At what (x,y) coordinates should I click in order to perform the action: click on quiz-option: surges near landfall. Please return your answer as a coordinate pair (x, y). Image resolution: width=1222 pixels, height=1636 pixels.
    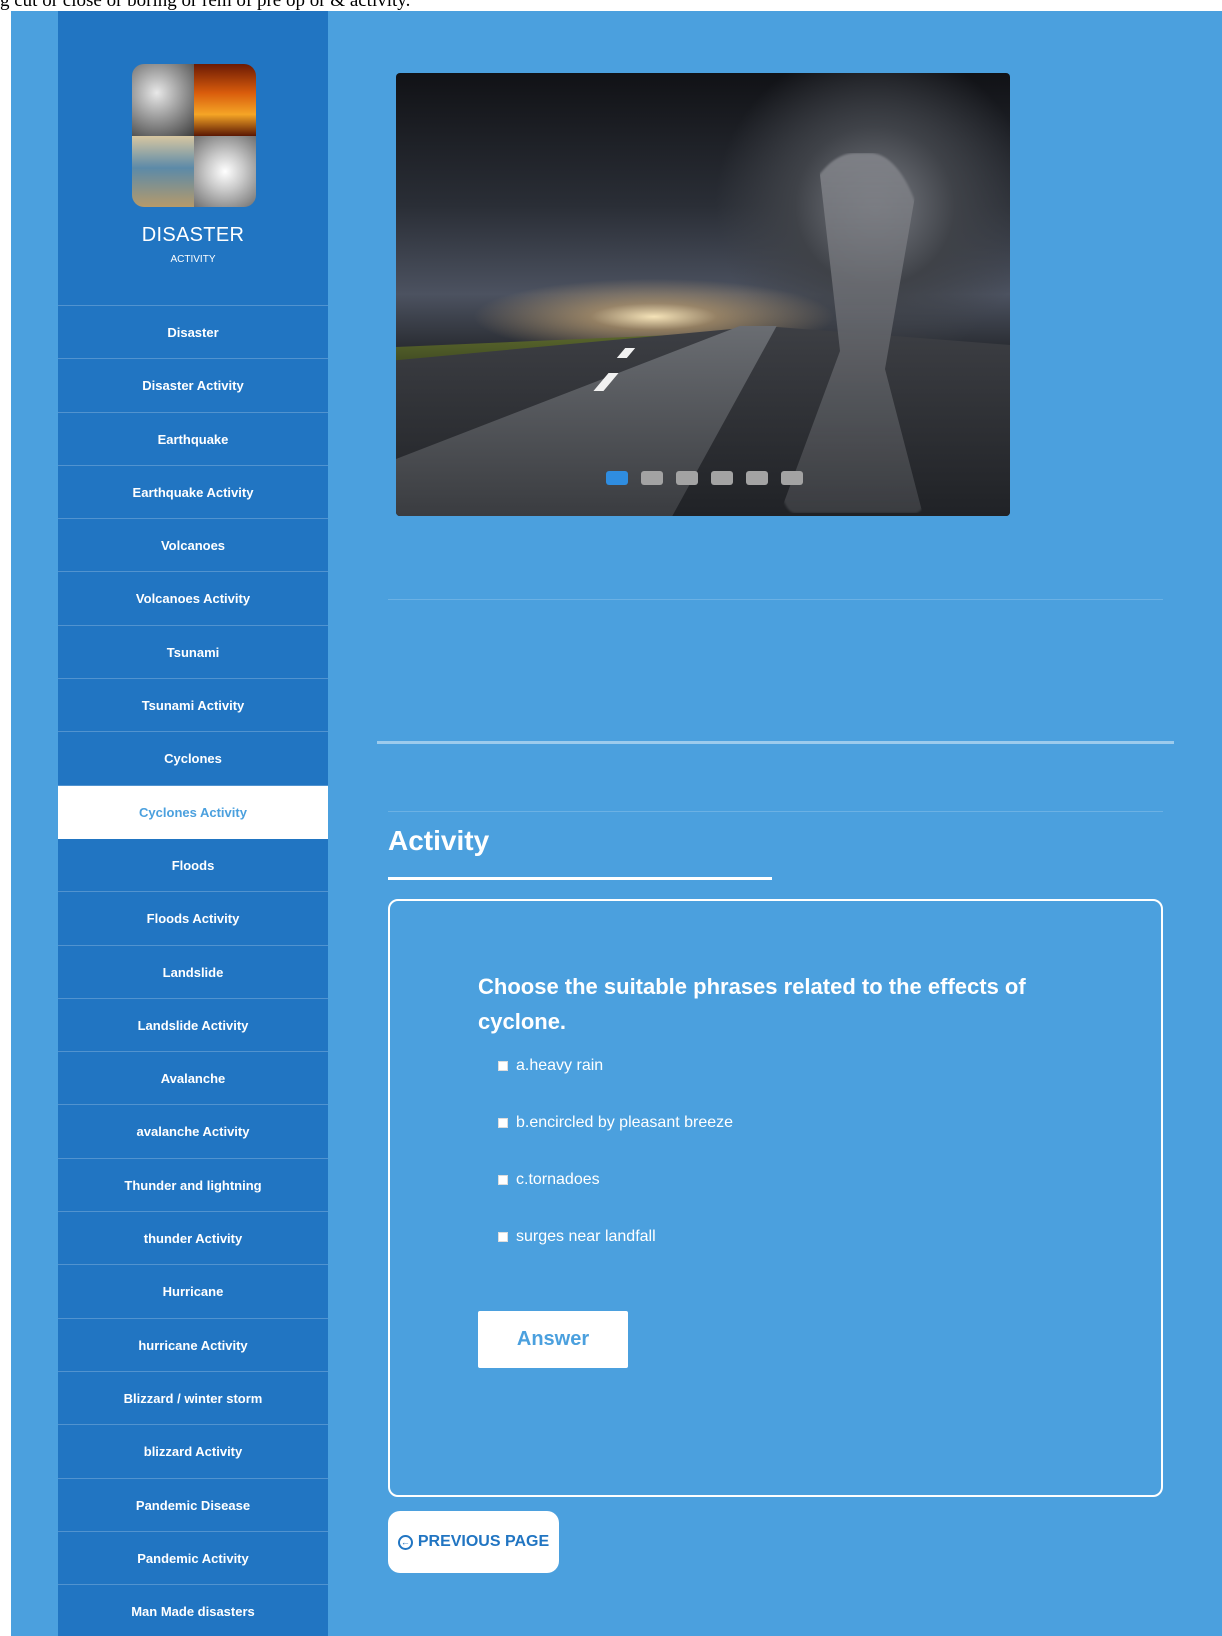
    Looking at the image, I should click on (577, 1237).